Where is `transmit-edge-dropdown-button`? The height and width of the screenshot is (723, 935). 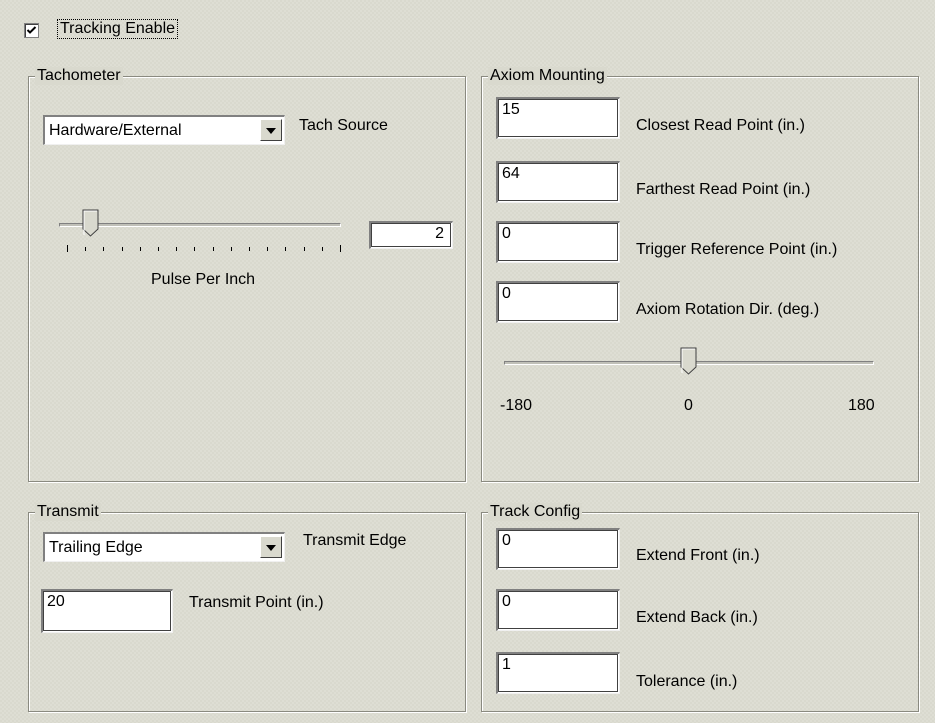 transmit-edge-dropdown-button is located at coordinates (271, 547).